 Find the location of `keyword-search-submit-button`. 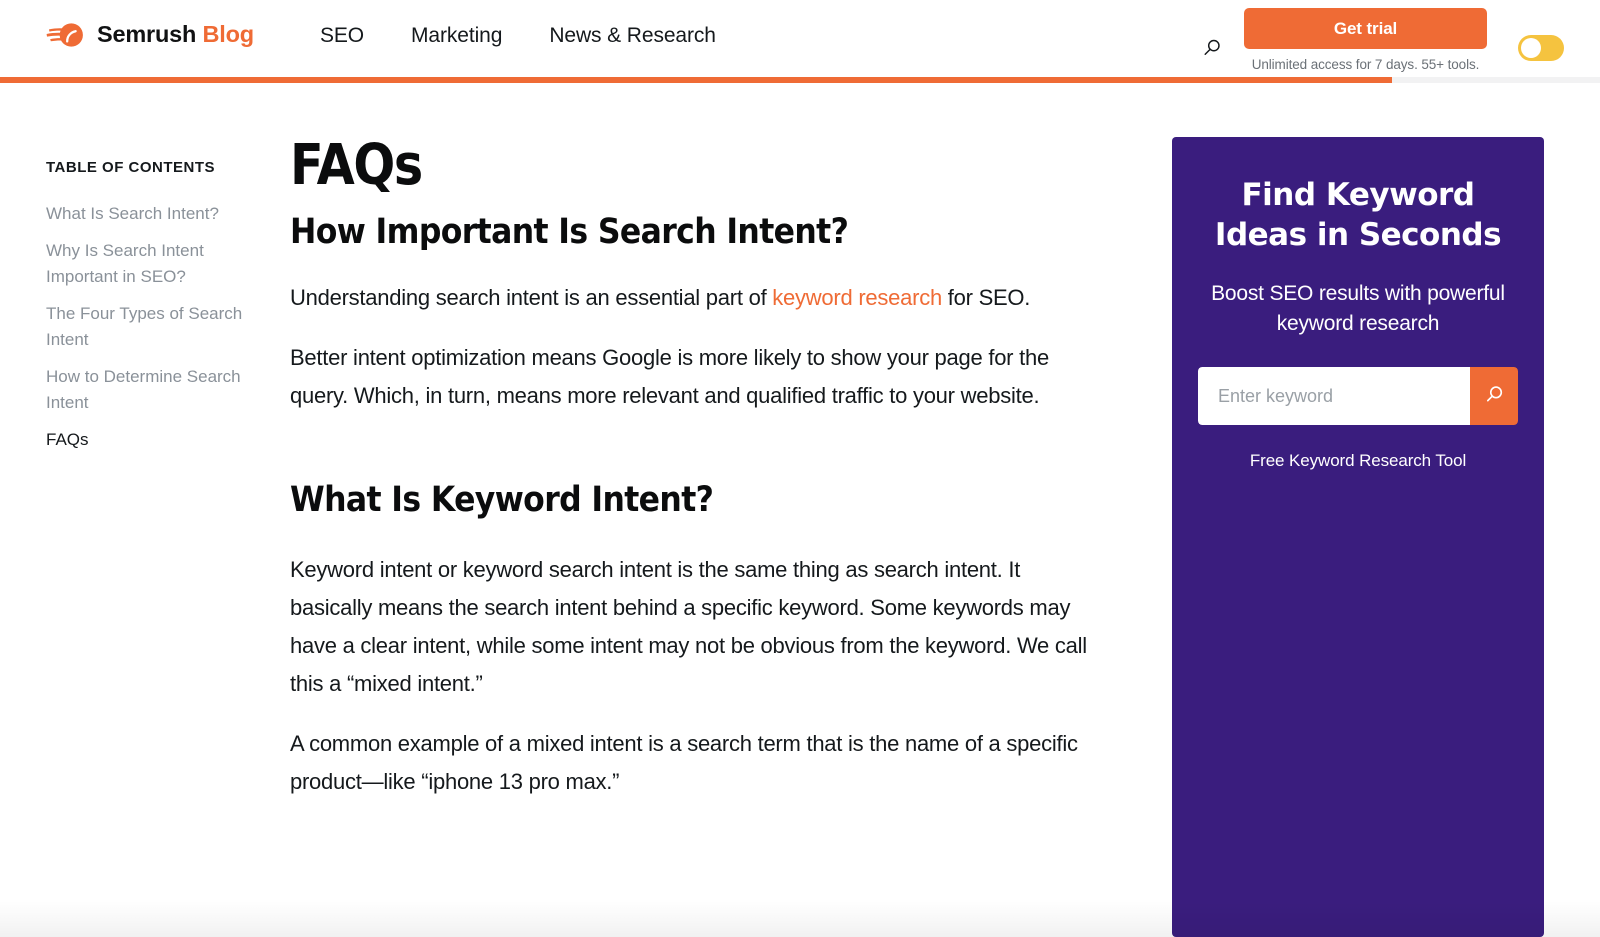

keyword-search-submit-button is located at coordinates (1494, 396).